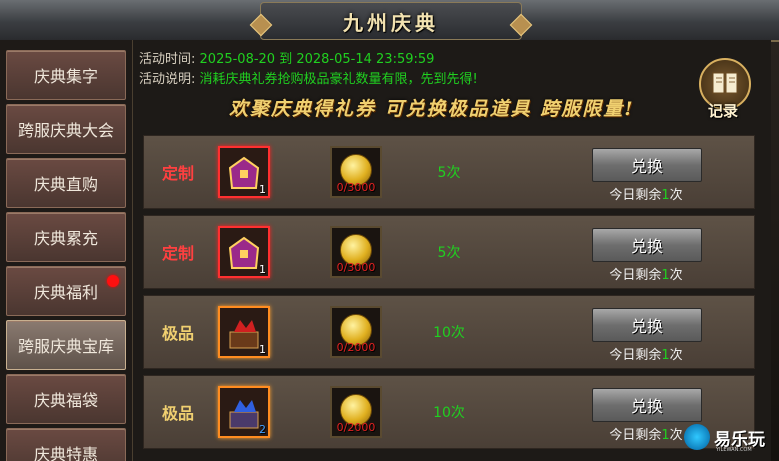 The width and height of the screenshot is (779, 461). Describe the element at coordinates (167, 59) in the screenshot. I see `activity-time-label: 活动时间:` at that location.